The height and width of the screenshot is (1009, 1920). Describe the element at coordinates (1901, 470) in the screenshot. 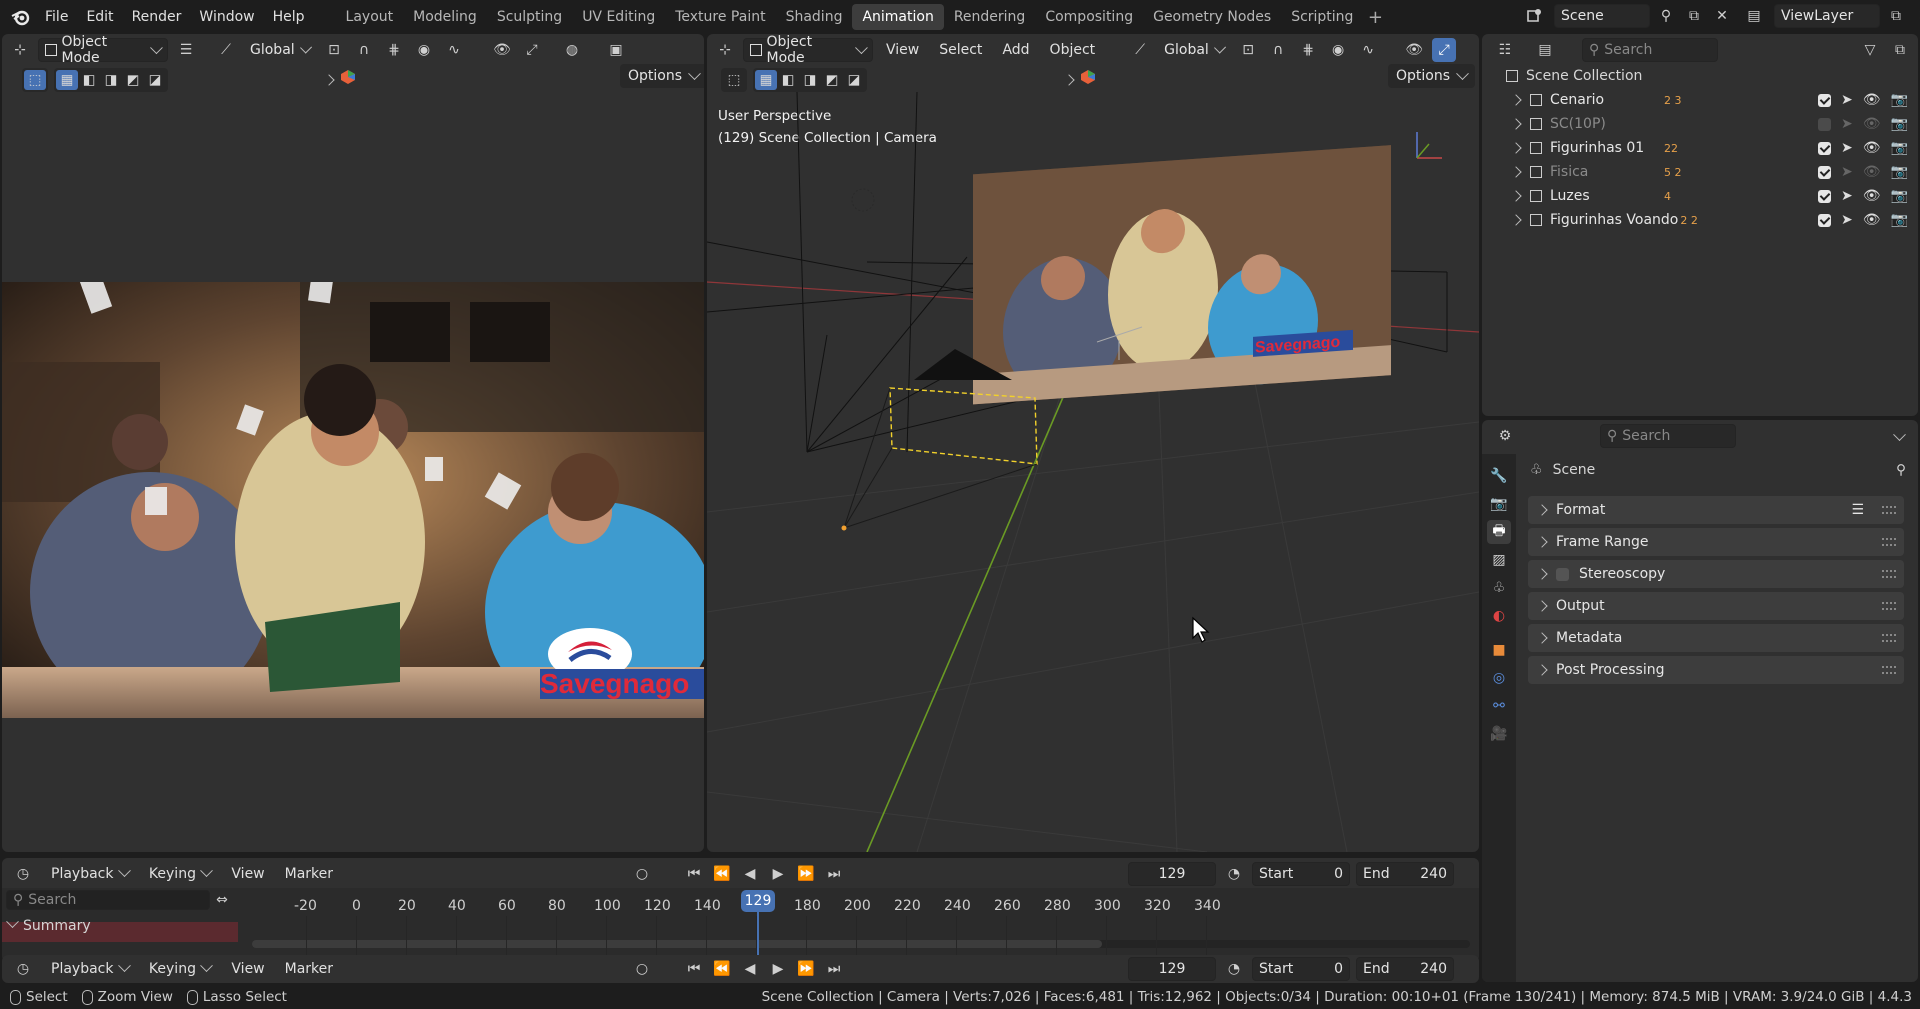

I see `pin-icon: ⚲` at that location.